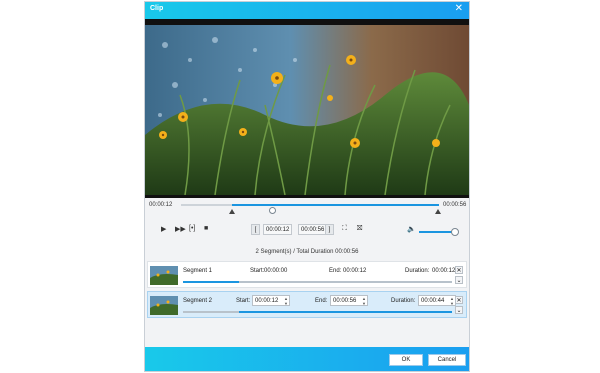  I want to click on current-time-label: 00:00:12, so click(161, 205).